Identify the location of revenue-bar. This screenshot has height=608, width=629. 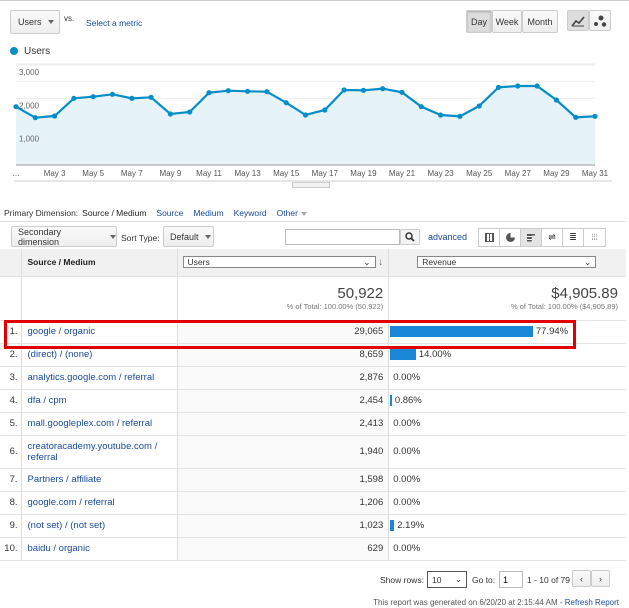
(391, 400).